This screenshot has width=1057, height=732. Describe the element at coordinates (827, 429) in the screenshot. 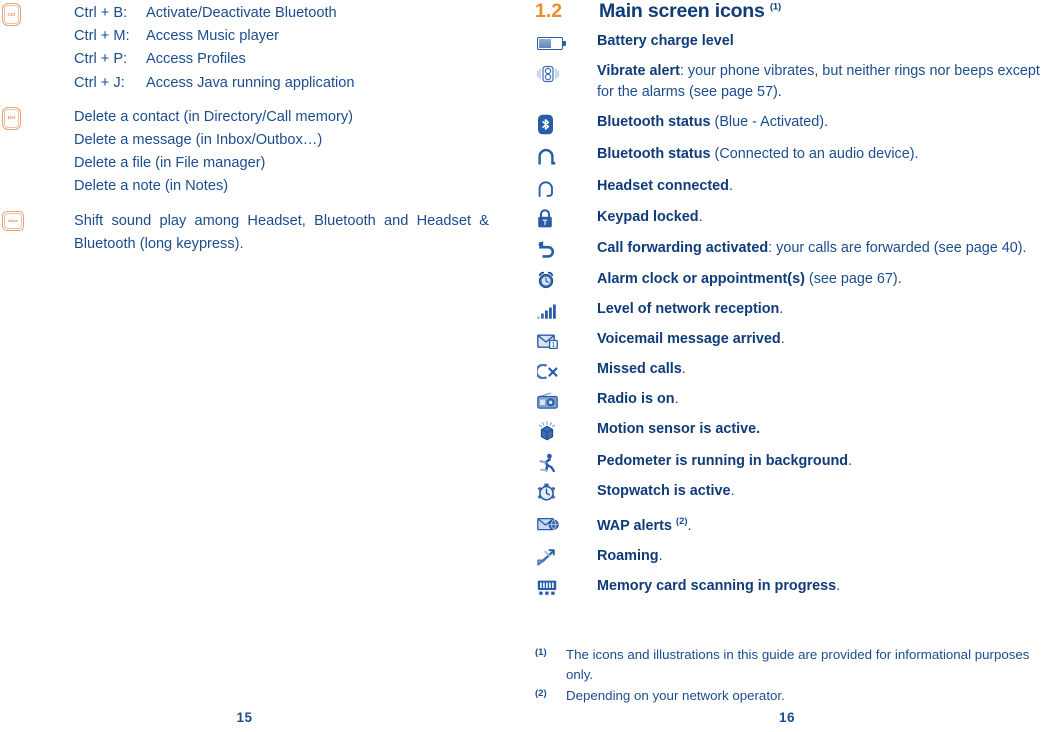

I see `icon-description: Motion sensor is active.` at that location.